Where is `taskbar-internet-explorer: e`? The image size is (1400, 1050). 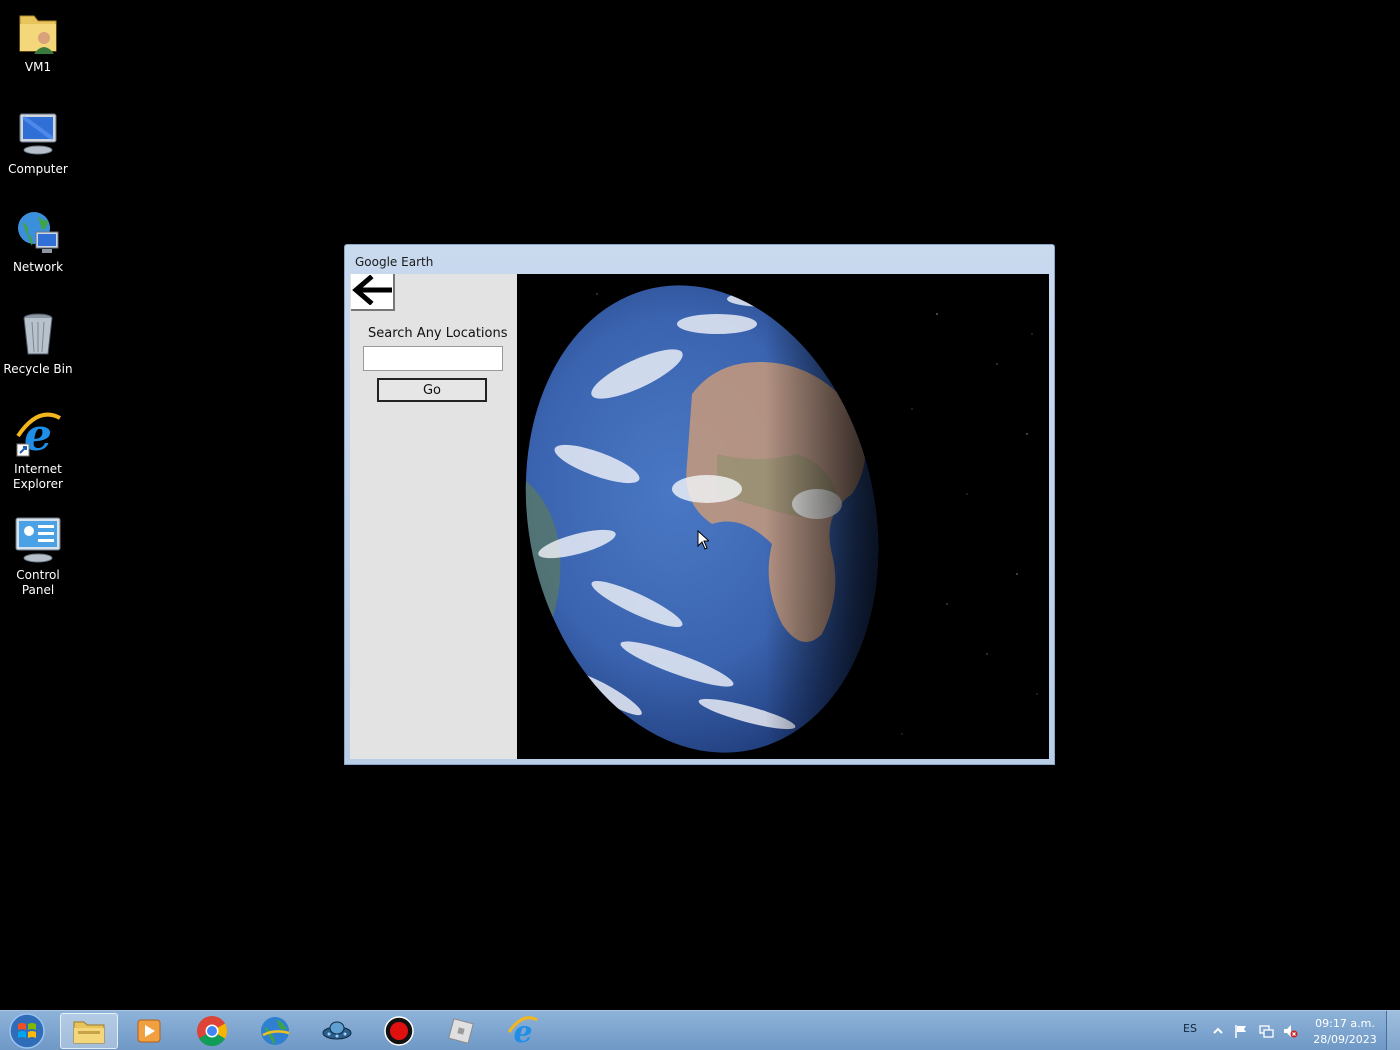 taskbar-internet-explorer: e is located at coordinates (523, 1031).